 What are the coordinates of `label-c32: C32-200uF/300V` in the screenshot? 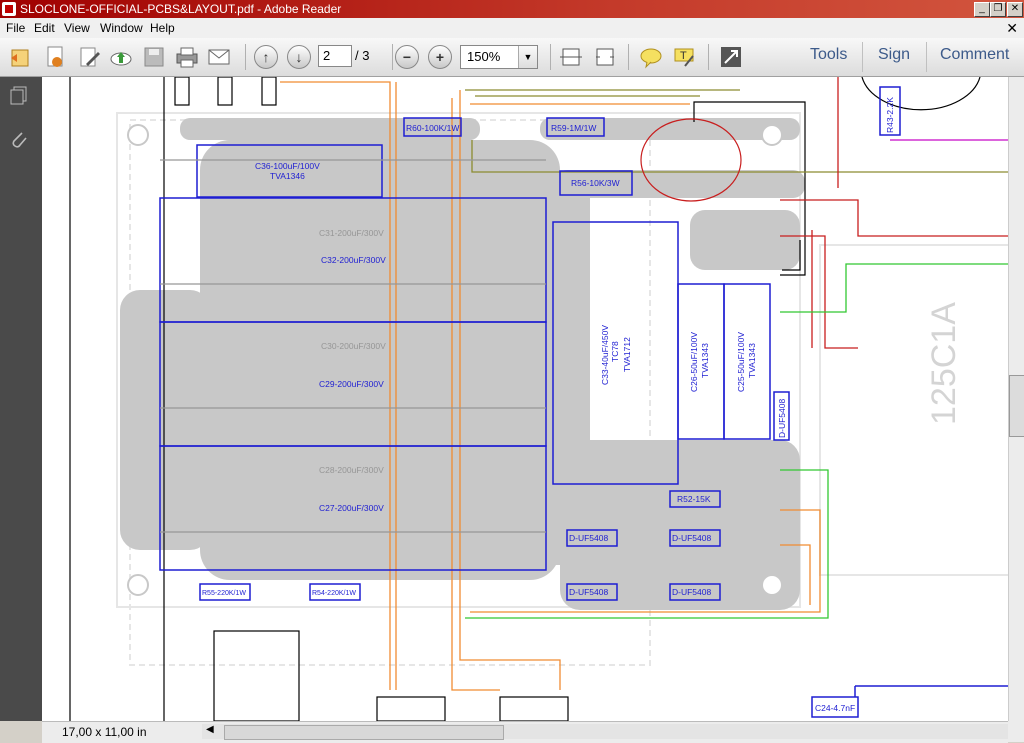 It's located at (353, 260).